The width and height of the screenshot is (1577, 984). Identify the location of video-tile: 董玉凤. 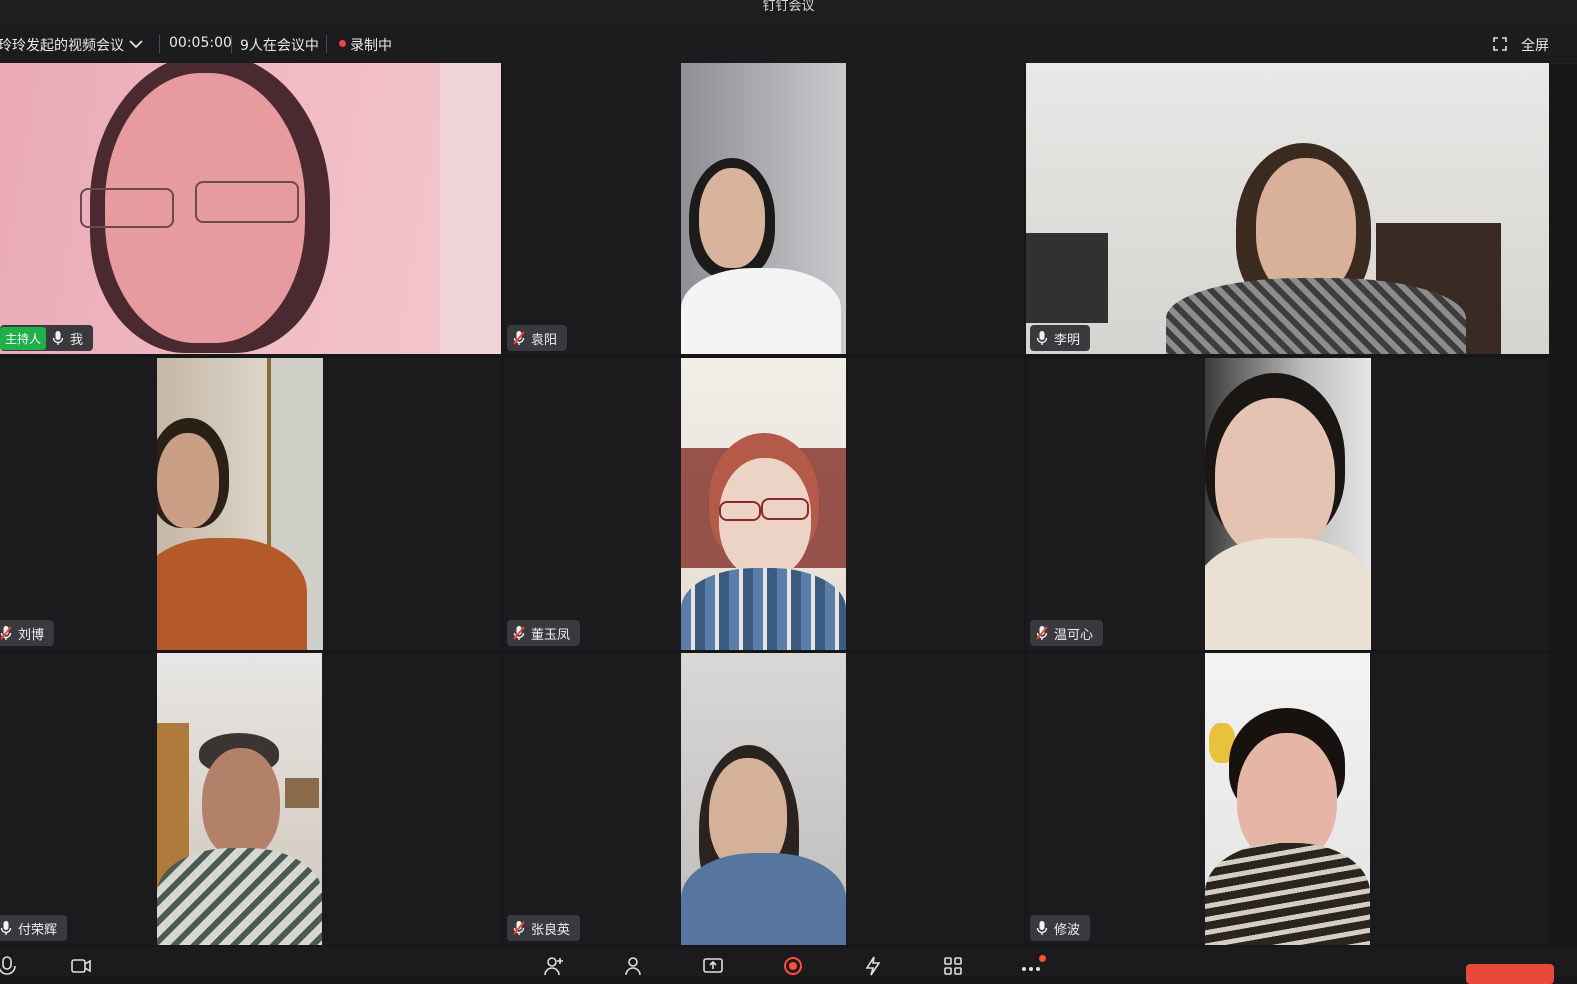
(763, 504).